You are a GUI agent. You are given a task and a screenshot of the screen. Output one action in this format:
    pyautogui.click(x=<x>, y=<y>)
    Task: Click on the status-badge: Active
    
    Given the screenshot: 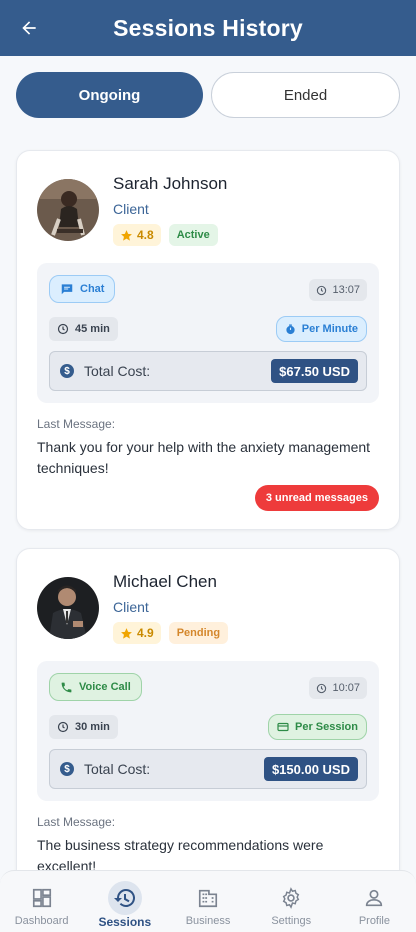 What is the action you would take?
    pyautogui.click(x=193, y=235)
    